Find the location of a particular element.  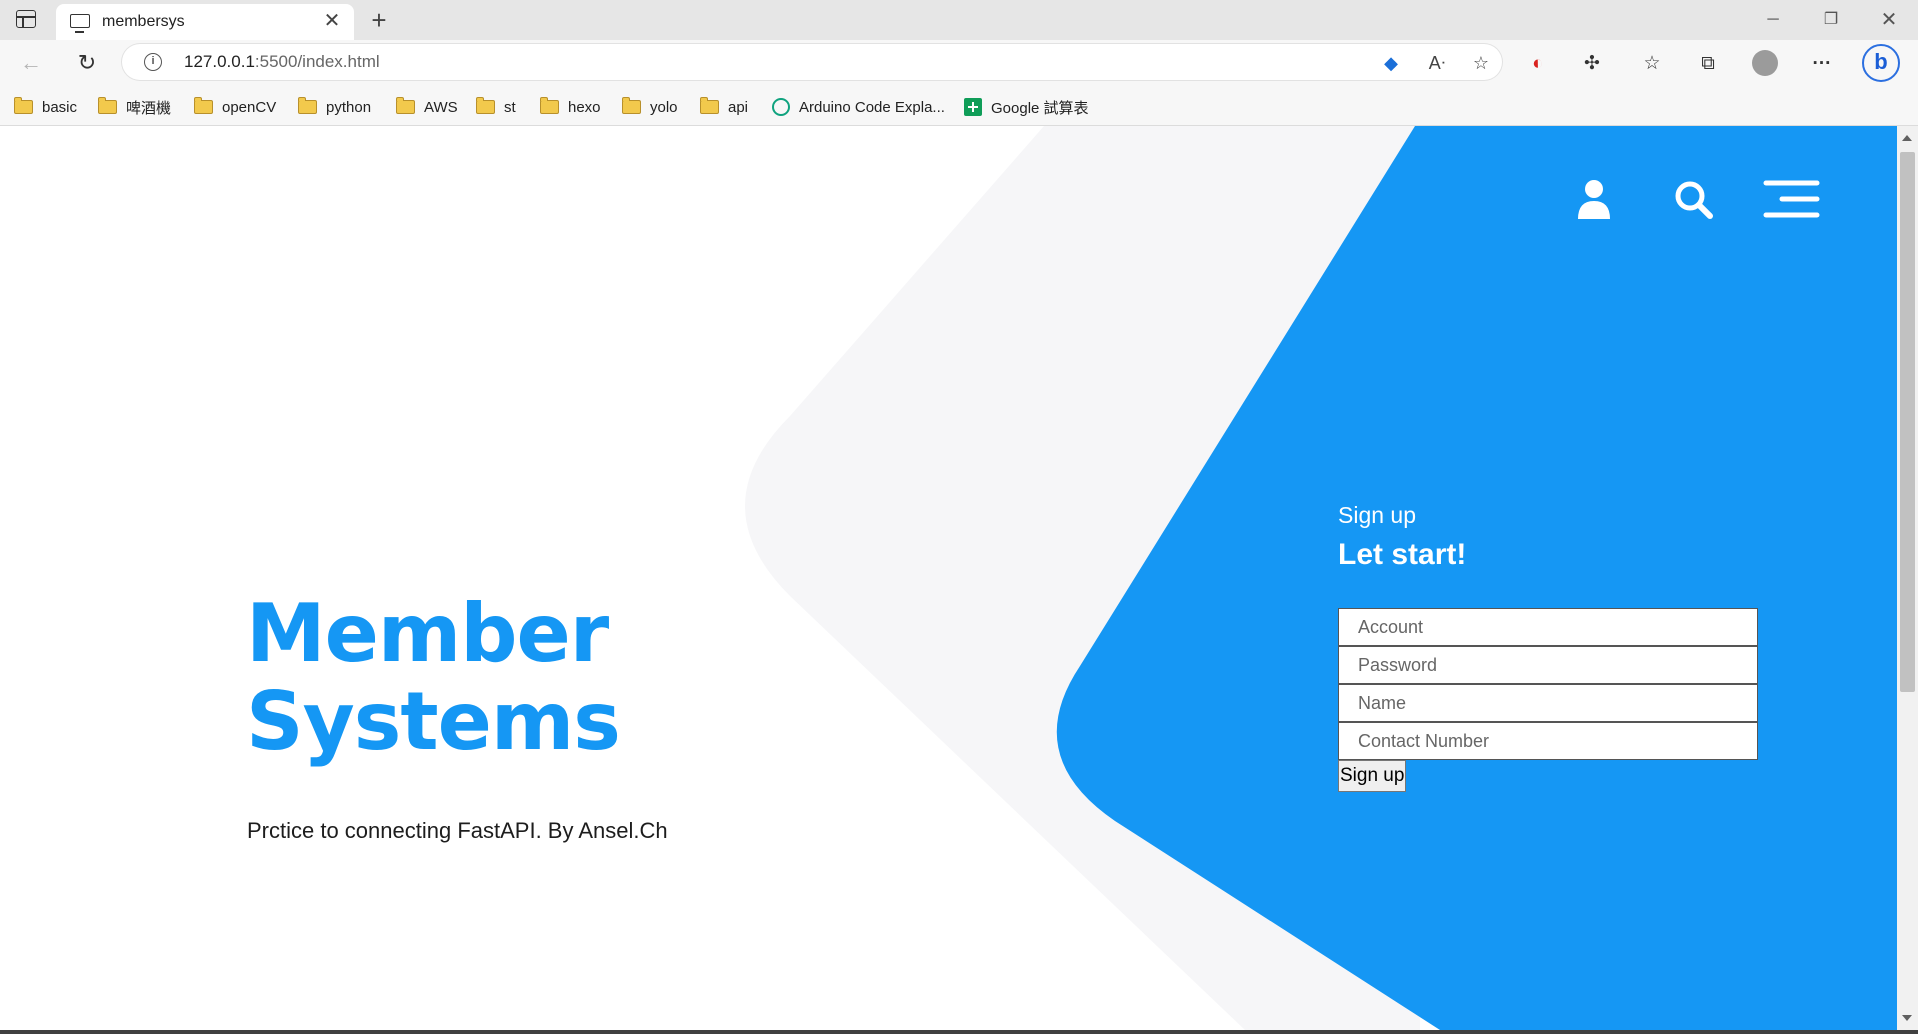

signup-button: Sign up is located at coordinates (1372, 776).